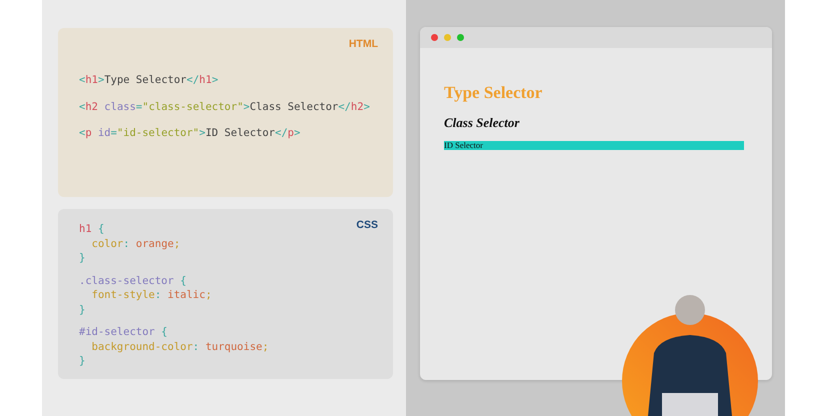 Image resolution: width=827 pixels, height=416 pixels. Describe the element at coordinates (367, 225) in the screenshot. I see `panel-label: CSS` at that location.